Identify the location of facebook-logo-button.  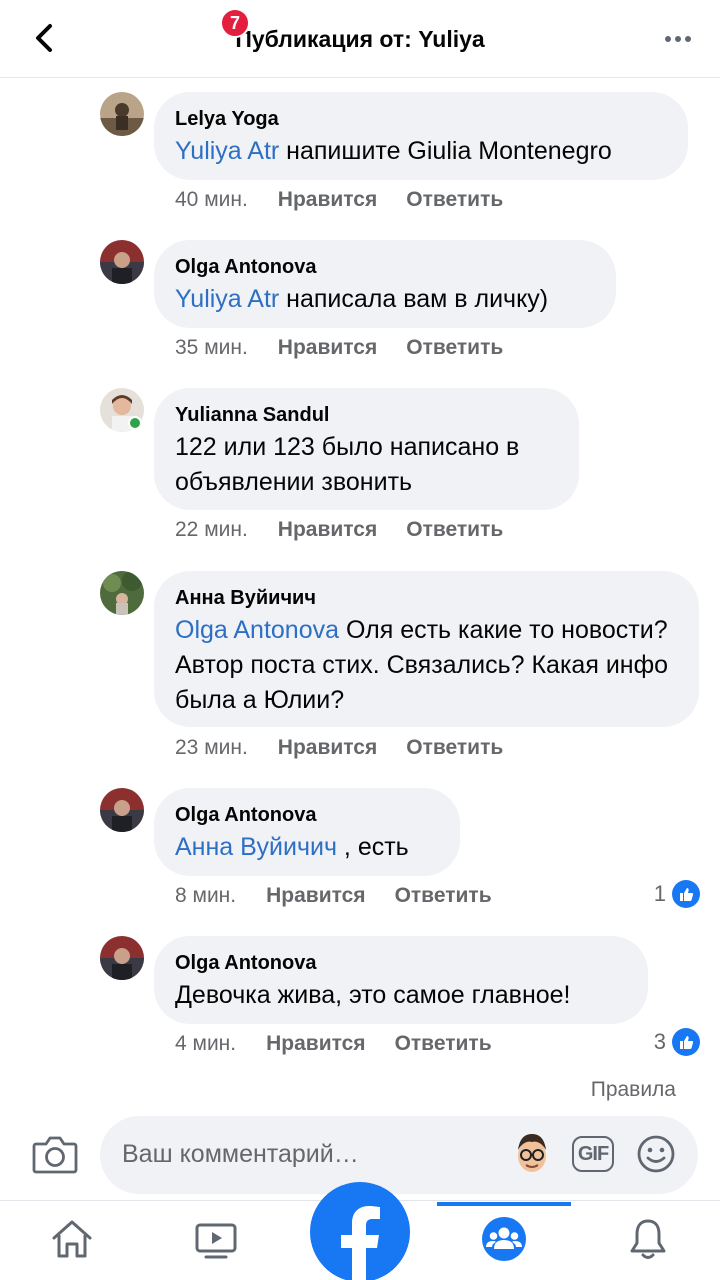
(360, 1231).